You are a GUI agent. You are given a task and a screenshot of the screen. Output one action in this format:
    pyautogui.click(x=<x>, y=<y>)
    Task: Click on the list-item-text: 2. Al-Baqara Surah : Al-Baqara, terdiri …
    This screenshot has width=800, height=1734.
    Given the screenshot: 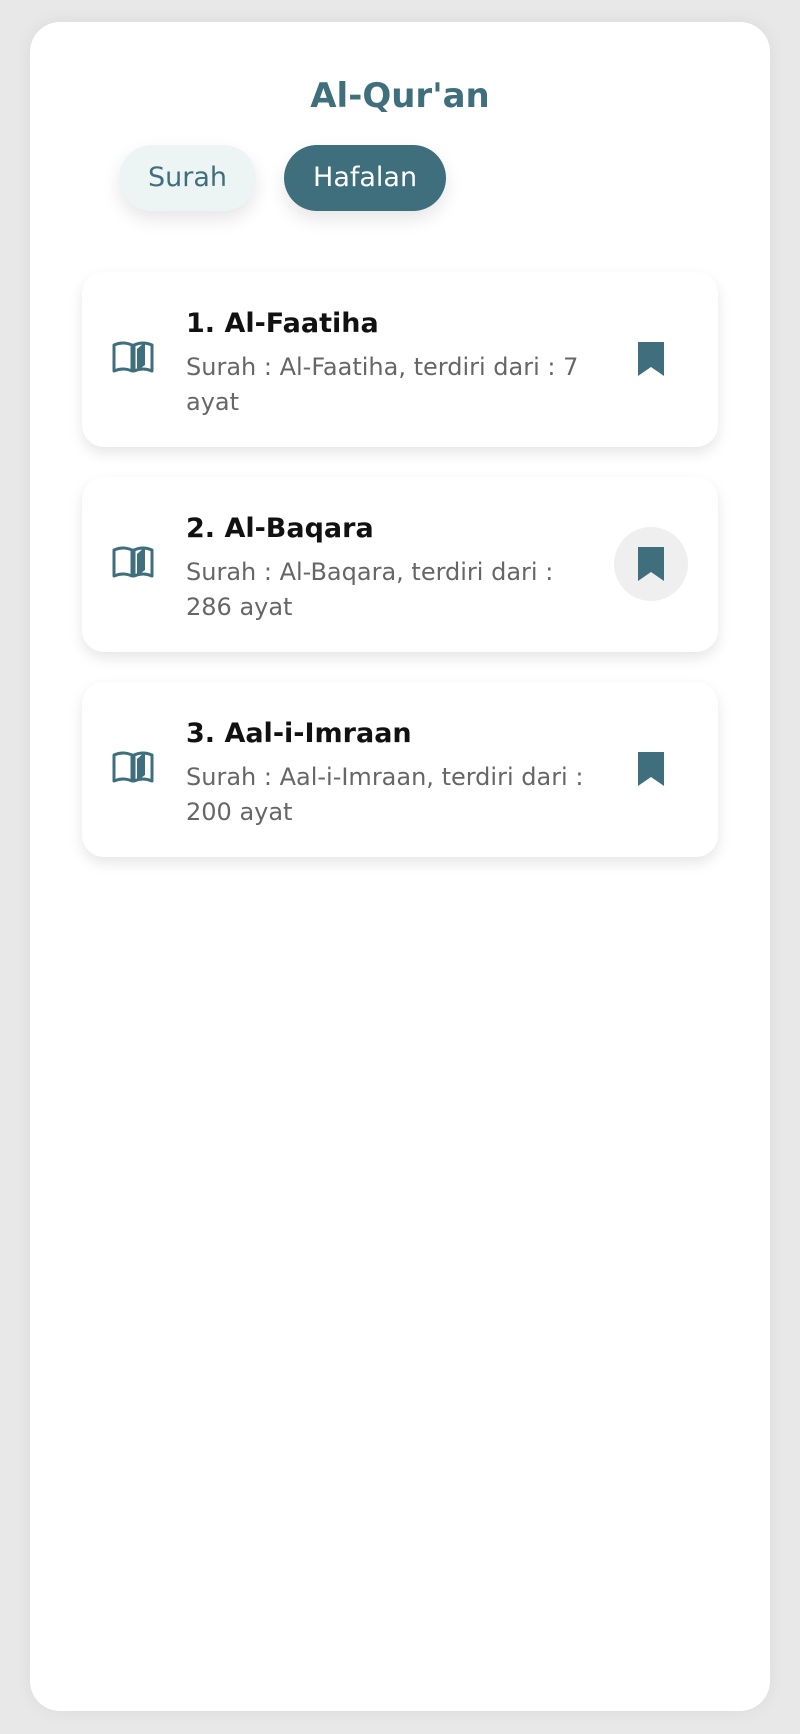 What is the action you would take?
    pyautogui.click(x=396, y=568)
    